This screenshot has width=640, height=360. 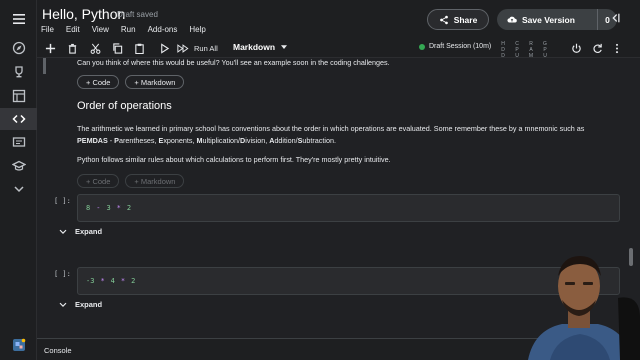 What do you see at coordinates (163, 29) in the screenshot?
I see `menu-add-ons: Add-ons` at bounding box center [163, 29].